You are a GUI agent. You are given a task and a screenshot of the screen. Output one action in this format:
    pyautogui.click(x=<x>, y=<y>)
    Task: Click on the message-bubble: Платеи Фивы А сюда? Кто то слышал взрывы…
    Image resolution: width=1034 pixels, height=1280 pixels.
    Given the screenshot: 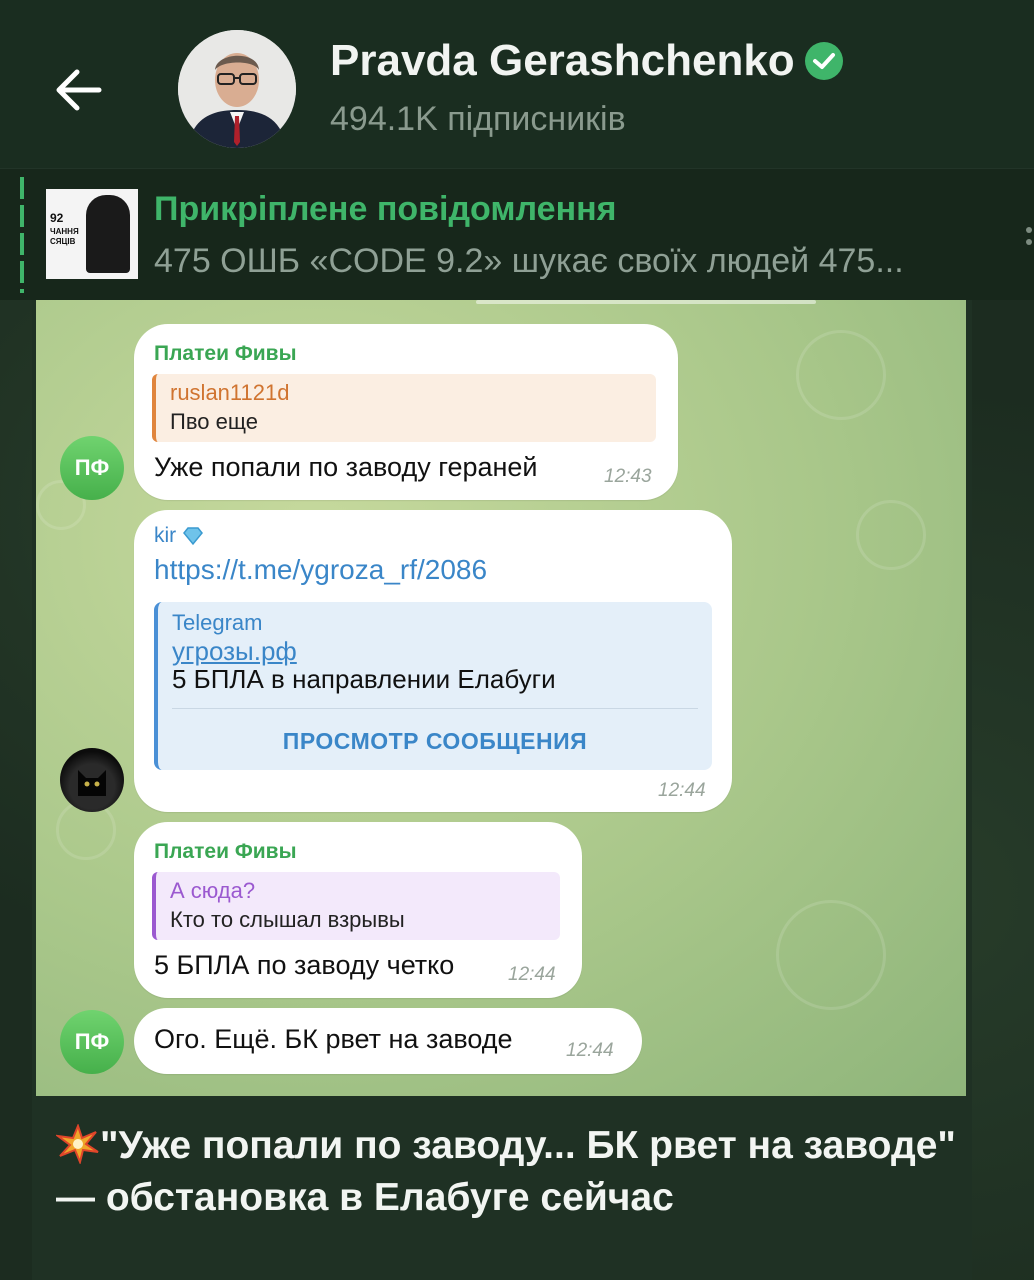 What is the action you would take?
    pyautogui.click(x=358, y=910)
    